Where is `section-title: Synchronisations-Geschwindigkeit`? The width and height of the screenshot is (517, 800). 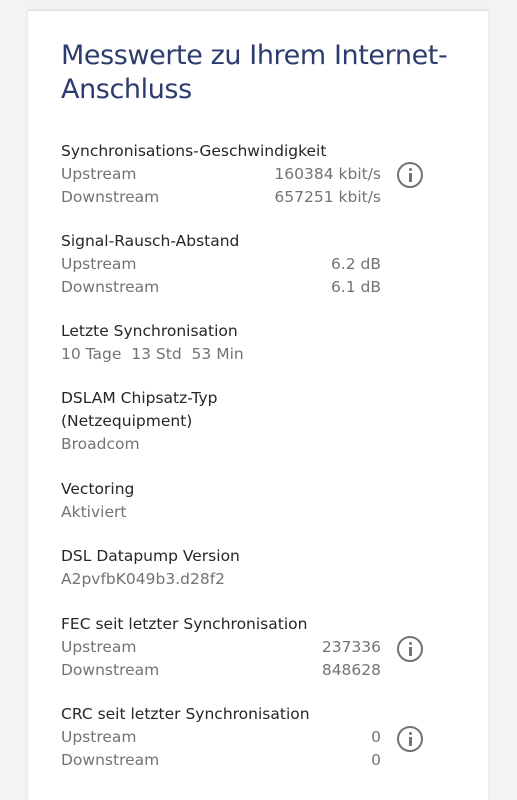 section-title: Synchronisations-Geschwindigkeit is located at coordinates (194, 151).